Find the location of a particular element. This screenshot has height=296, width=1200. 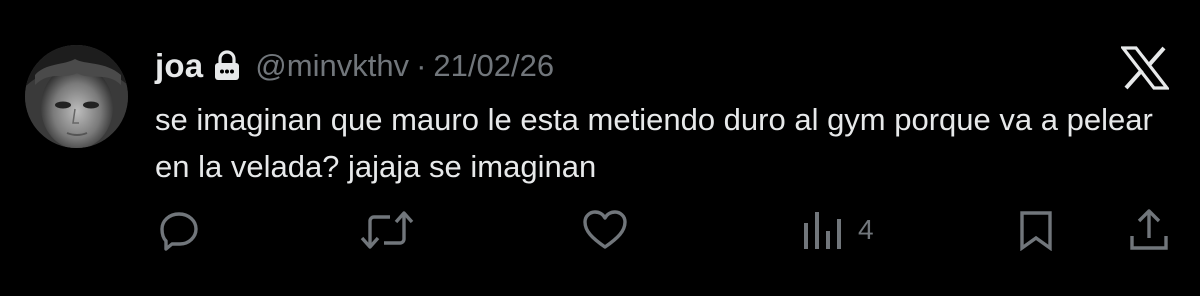

bookmark-icon is located at coordinates (1036, 231).